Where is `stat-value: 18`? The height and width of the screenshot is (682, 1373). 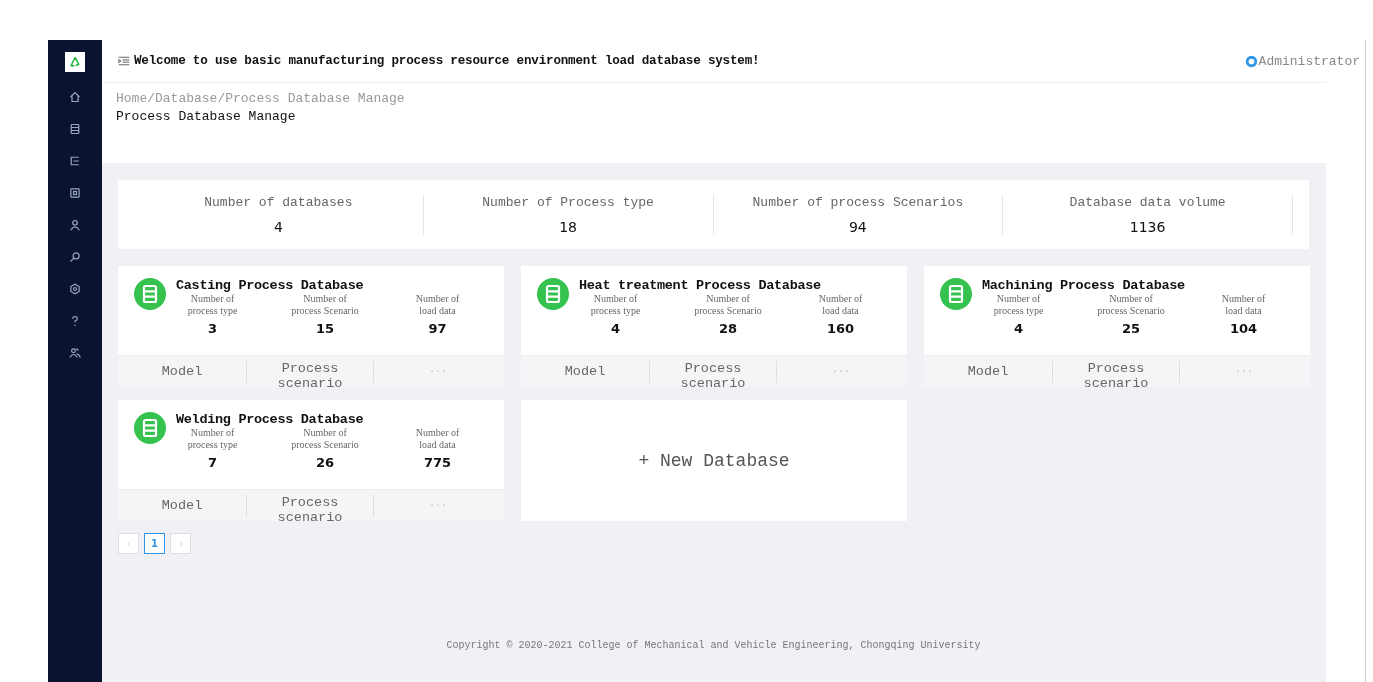 stat-value: 18 is located at coordinates (568, 226).